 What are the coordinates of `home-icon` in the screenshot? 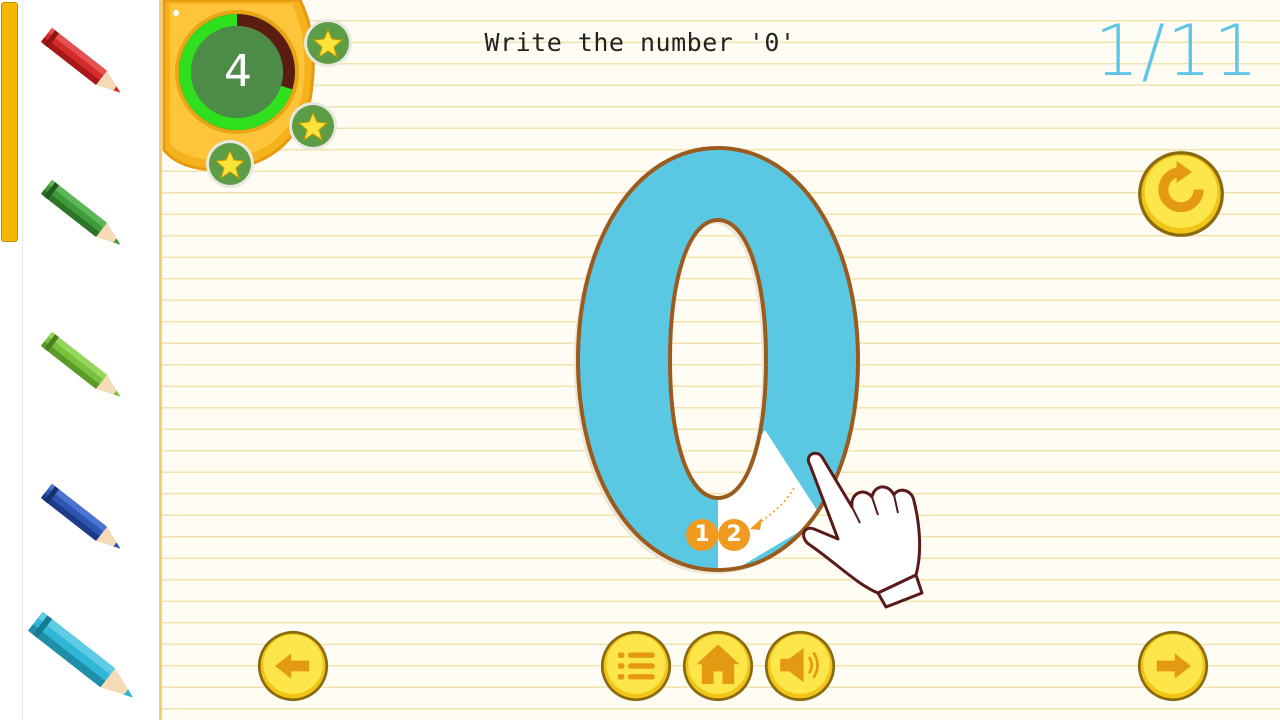 It's located at (718, 666).